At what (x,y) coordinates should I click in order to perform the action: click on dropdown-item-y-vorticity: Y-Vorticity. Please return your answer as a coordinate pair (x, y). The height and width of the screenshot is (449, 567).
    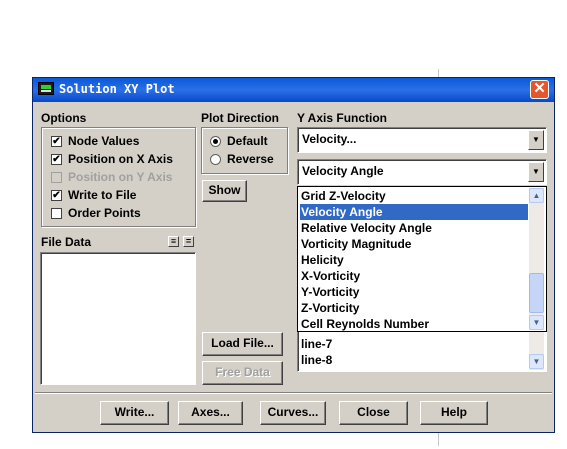
    Looking at the image, I should click on (330, 292).